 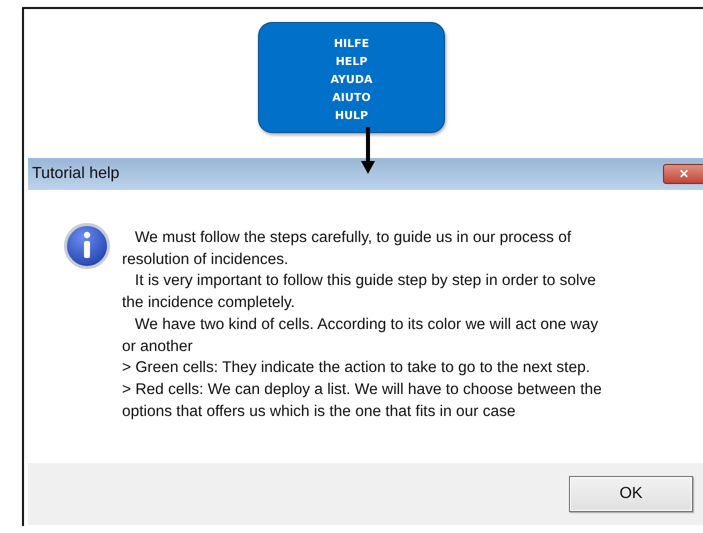 What do you see at coordinates (368, 150) in the screenshot?
I see `arrow-icon` at bounding box center [368, 150].